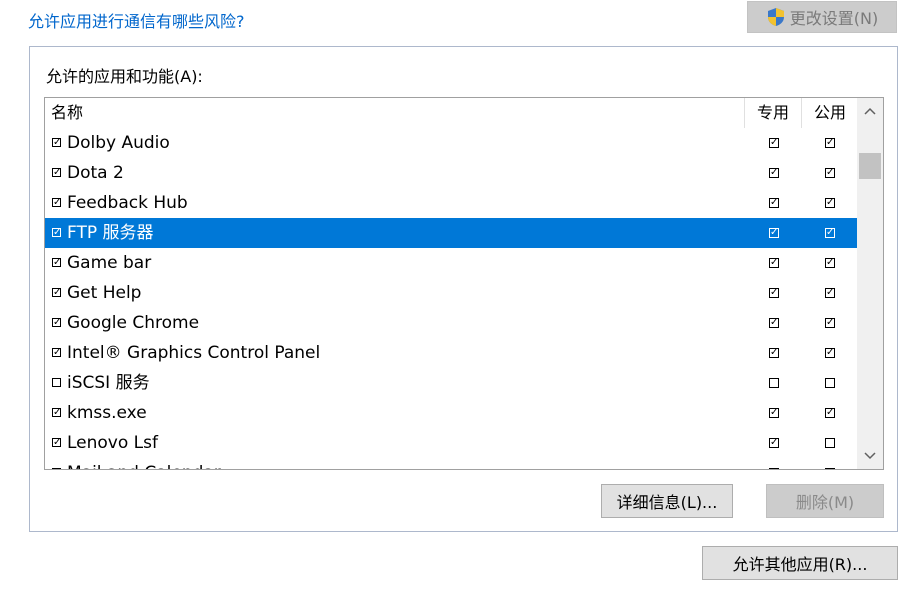 The image size is (907, 592). I want to click on app-name: Lenovo Lsf, so click(112, 443).